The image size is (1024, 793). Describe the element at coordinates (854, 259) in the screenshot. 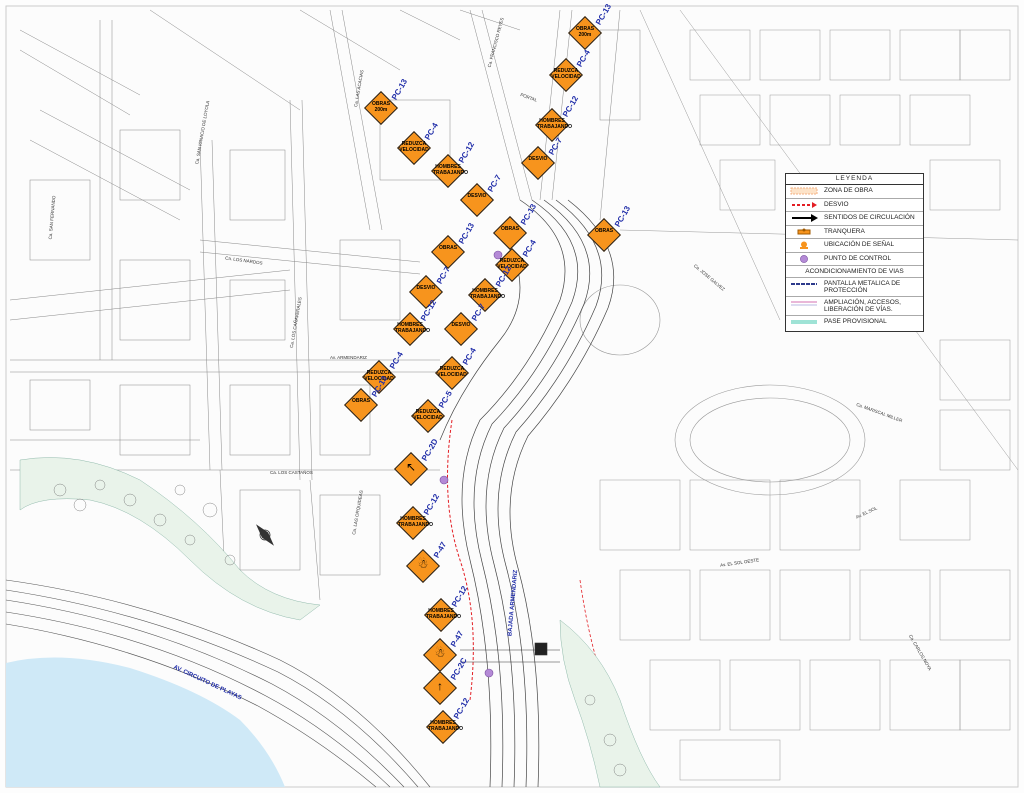

I see `legend-item-control: PUNTO DE CONTROL` at that location.